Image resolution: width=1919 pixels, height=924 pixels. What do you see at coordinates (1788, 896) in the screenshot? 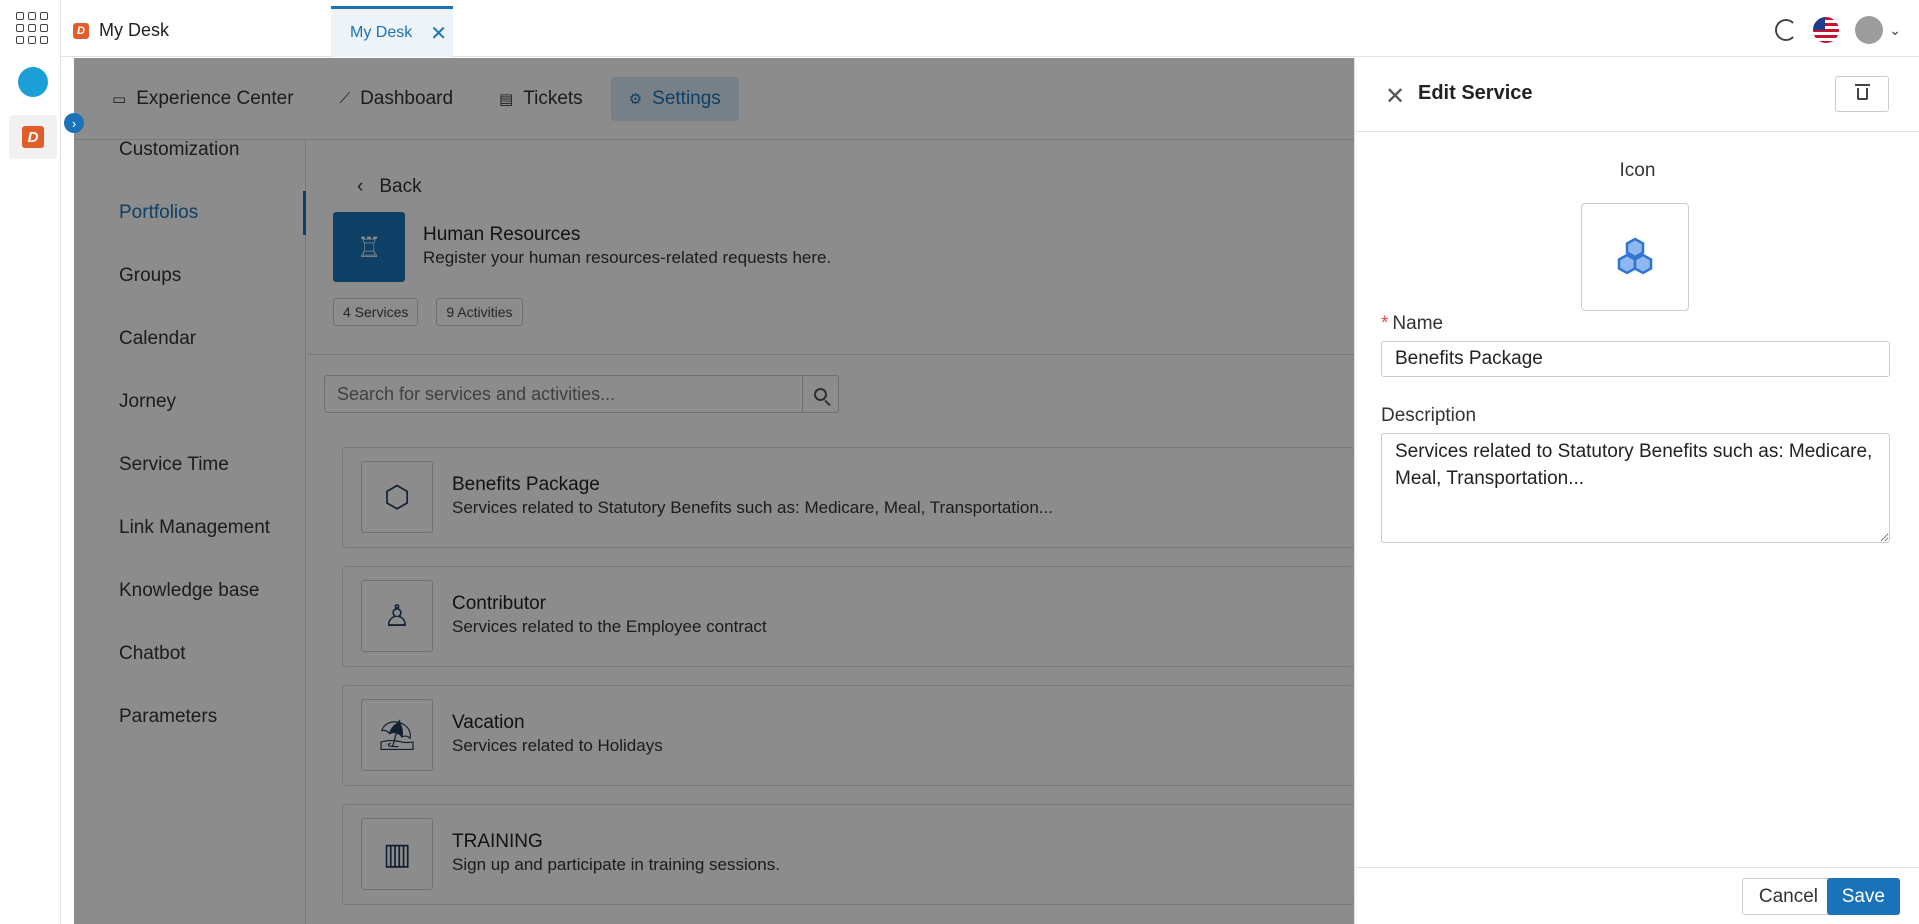
I see `cancel-button: Cancel` at bounding box center [1788, 896].